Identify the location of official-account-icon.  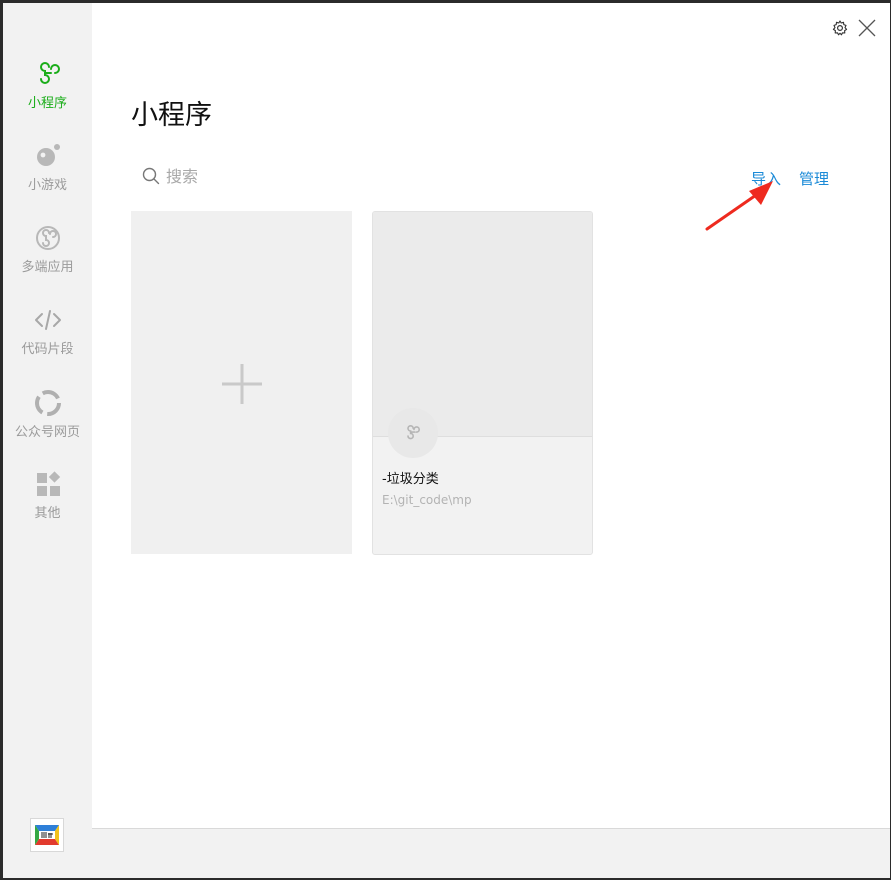
(47, 403).